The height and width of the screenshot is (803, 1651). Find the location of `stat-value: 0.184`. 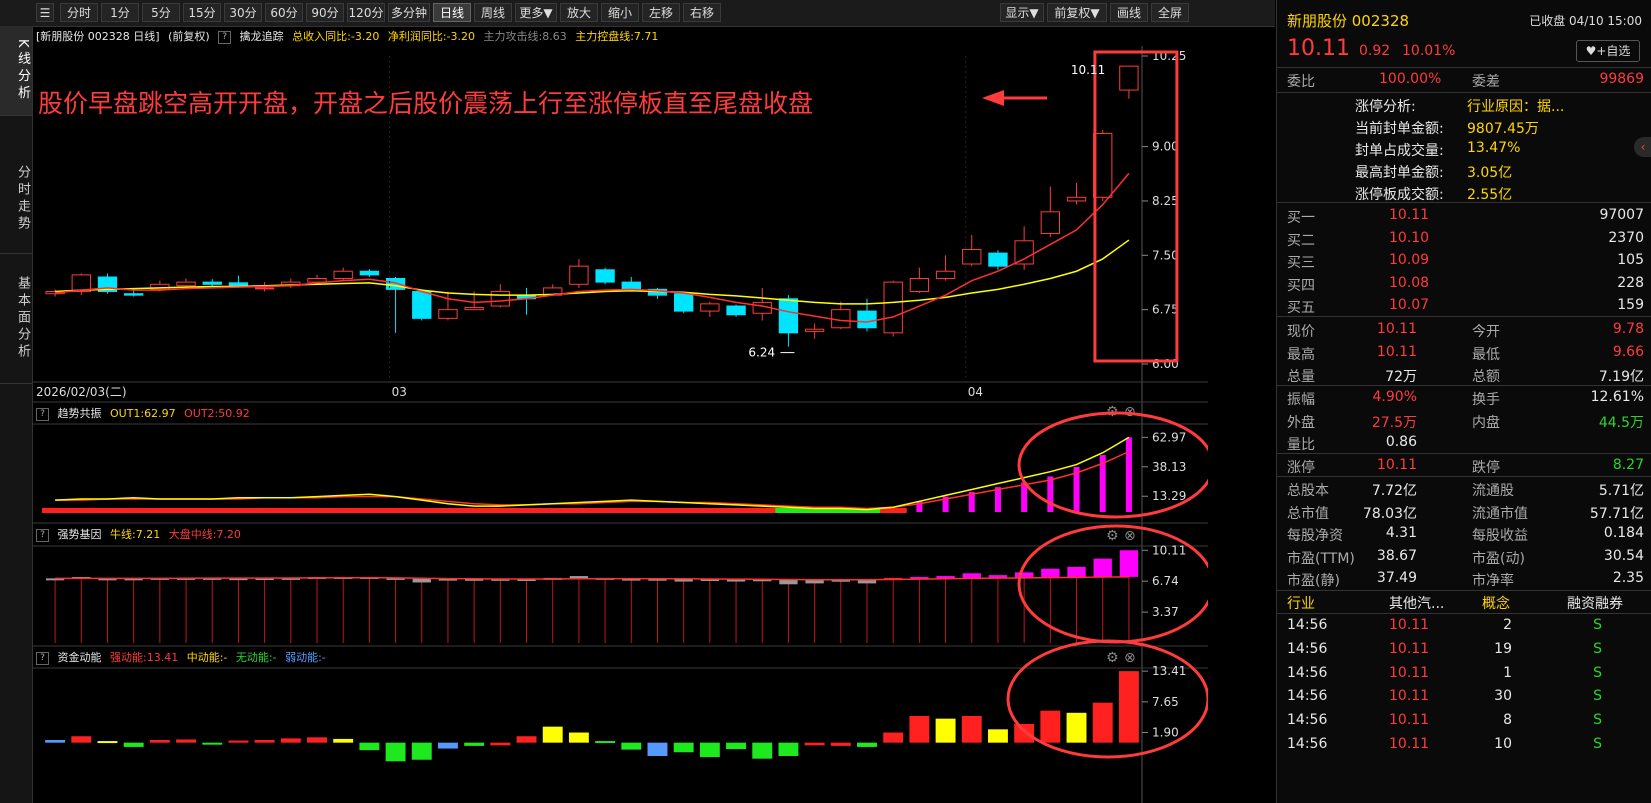

stat-value: 0.184 is located at coordinates (1623, 533).